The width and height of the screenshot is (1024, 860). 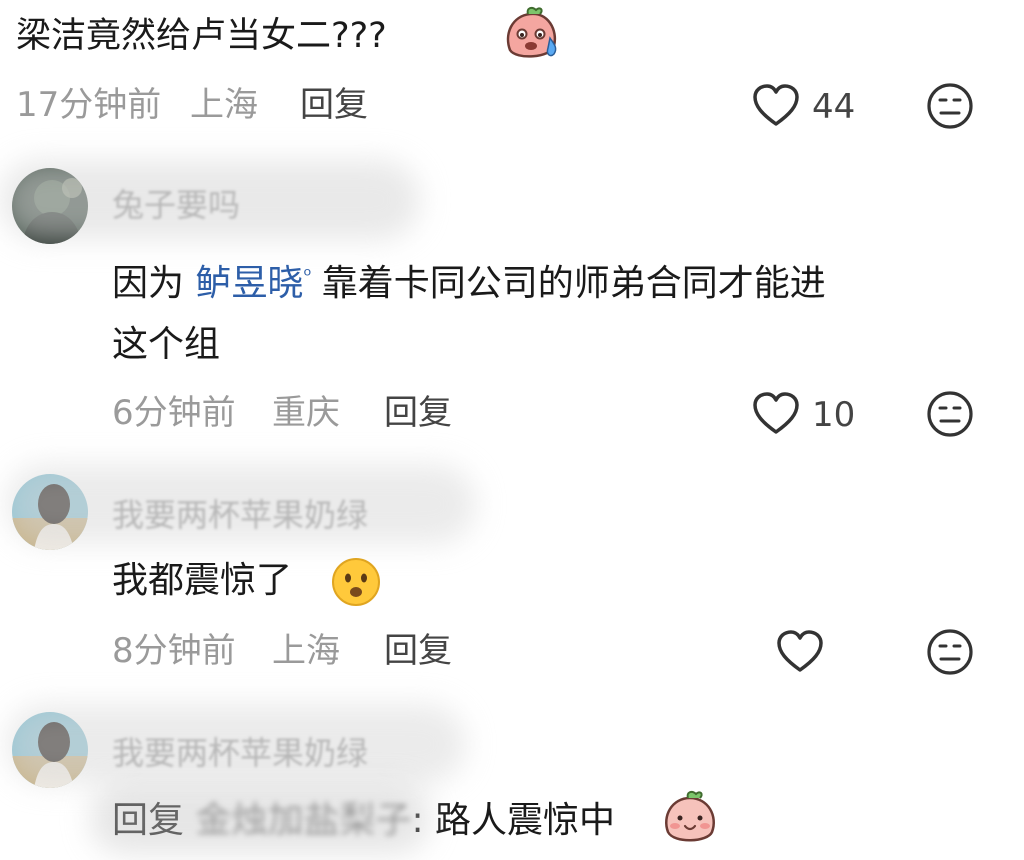 What do you see at coordinates (201, 36) in the screenshot?
I see `top-comment-text: 梁洁竟然给卢当女二???` at bounding box center [201, 36].